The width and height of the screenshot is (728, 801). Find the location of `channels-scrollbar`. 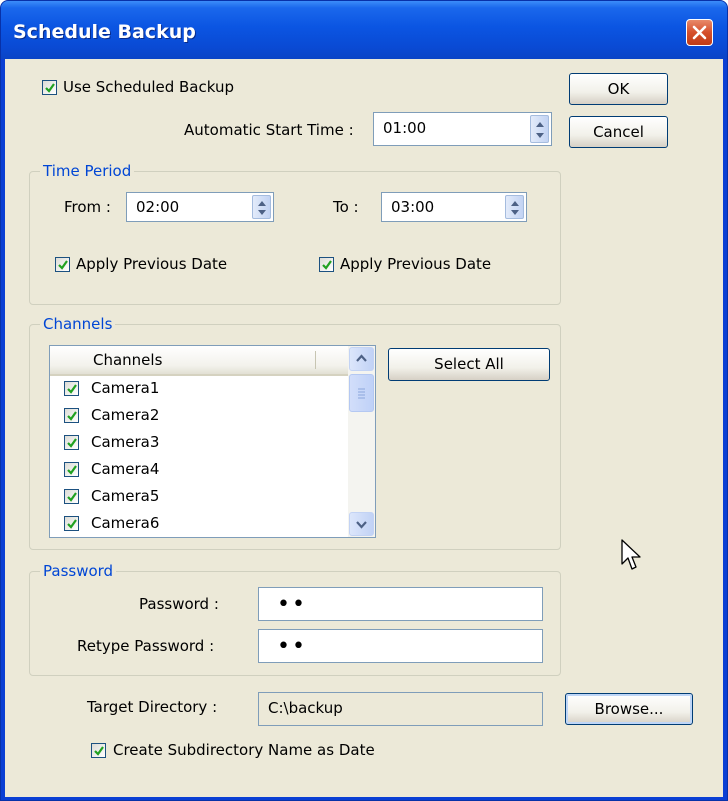

channels-scrollbar is located at coordinates (361, 441).